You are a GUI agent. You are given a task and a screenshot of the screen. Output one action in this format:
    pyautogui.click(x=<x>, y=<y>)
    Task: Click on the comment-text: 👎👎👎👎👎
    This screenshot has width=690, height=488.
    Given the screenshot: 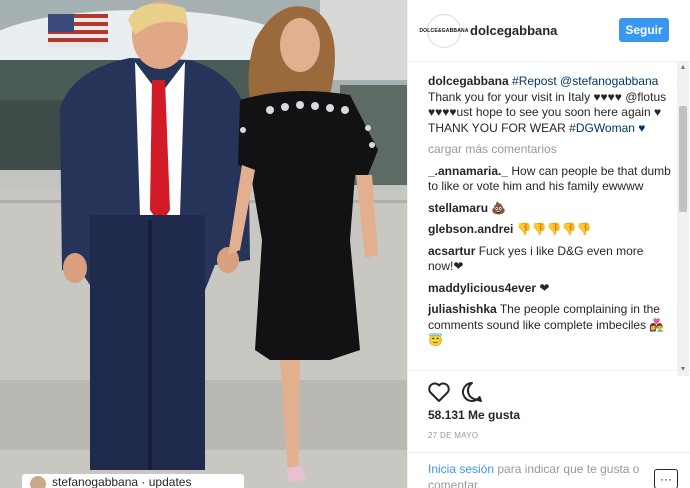 What is the action you would take?
    pyautogui.click(x=554, y=229)
    